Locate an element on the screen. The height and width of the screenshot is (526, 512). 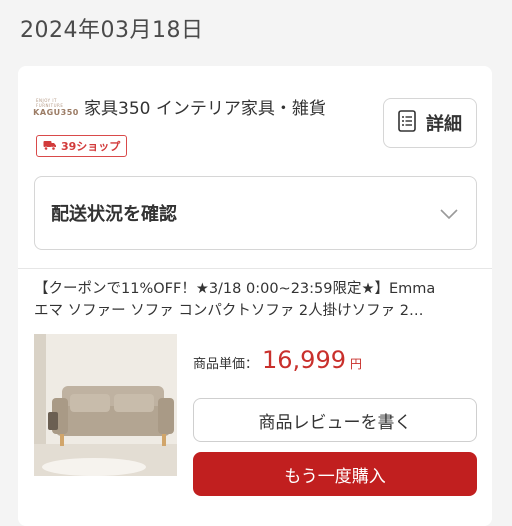
shop-badge-label: 39ショップ is located at coordinates (91, 146).